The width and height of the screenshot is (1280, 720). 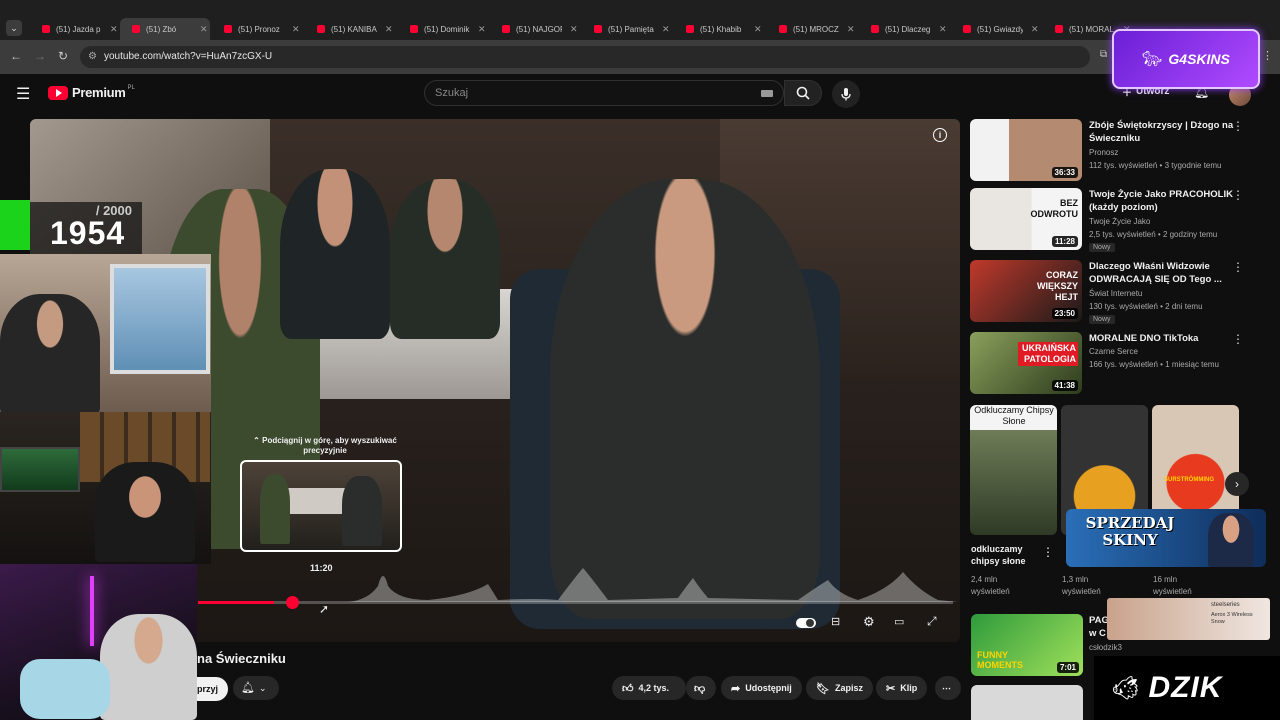 What do you see at coordinates (58, 92) in the screenshot?
I see `youtube-play-icon` at bounding box center [58, 92].